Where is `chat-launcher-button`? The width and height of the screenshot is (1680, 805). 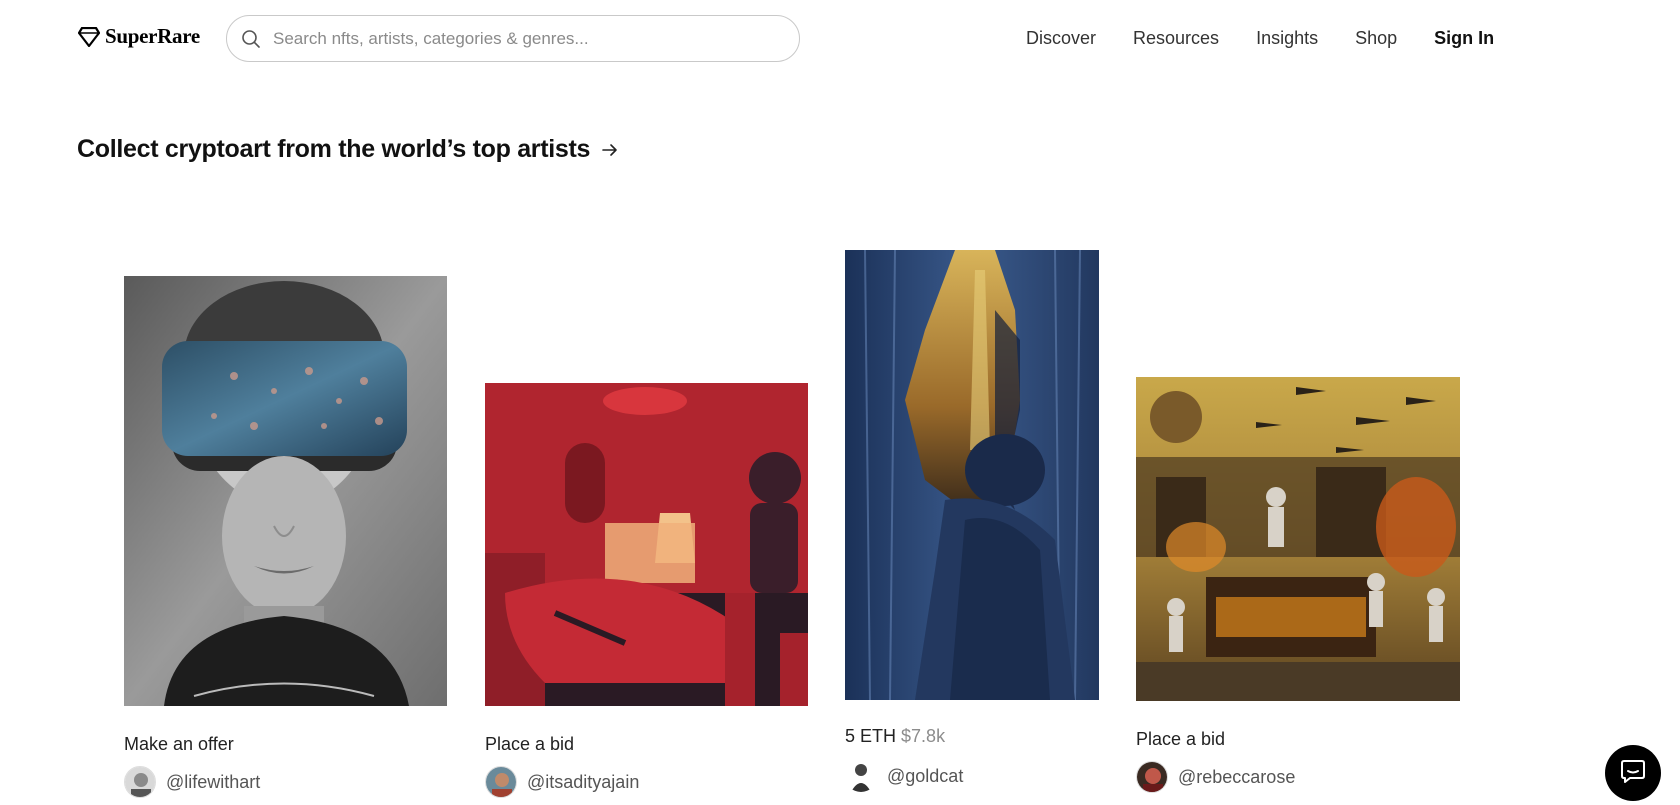
chat-launcher-button is located at coordinates (1633, 773).